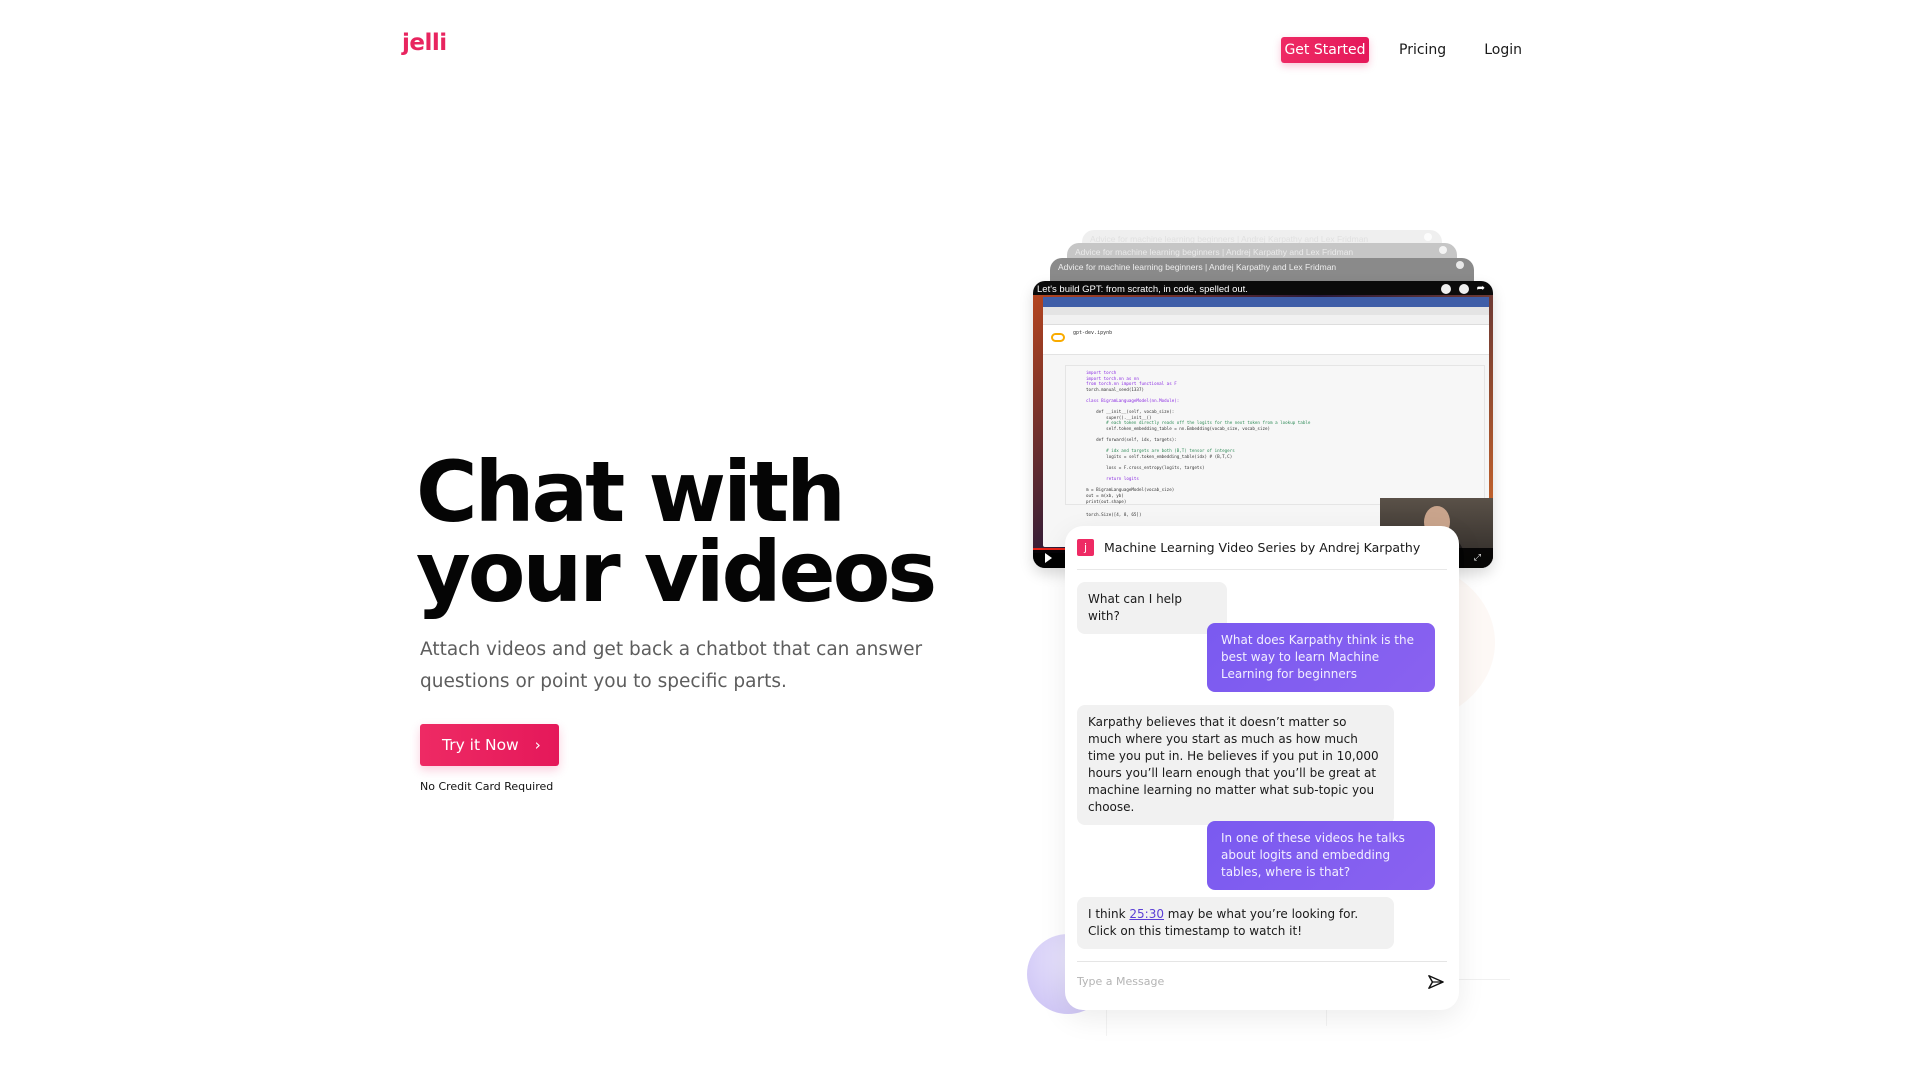  I want to click on send-icon, so click(1436, 982).